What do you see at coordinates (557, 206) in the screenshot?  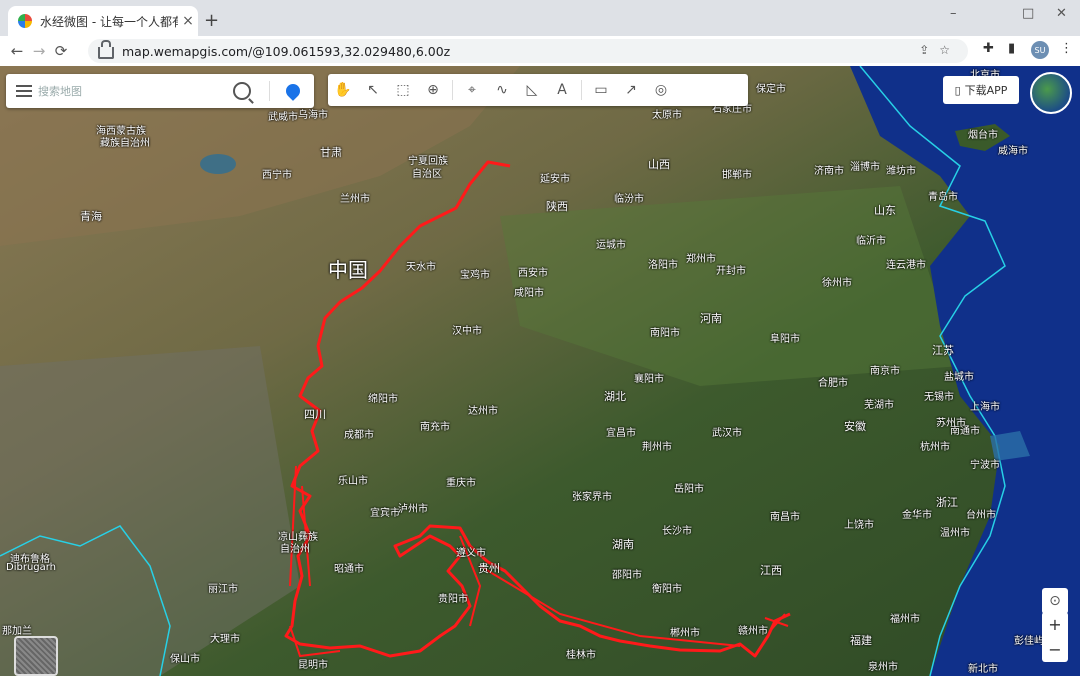 I see `map-label: 陕西` at bounding box center [557, 206].